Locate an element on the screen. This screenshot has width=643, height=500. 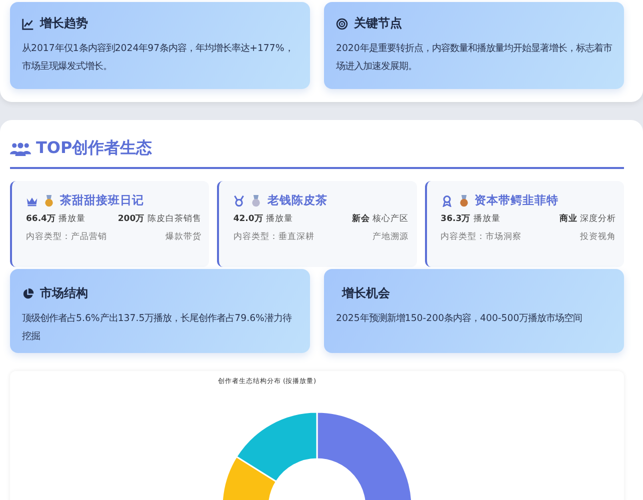
creator-tag: 投资视角 is located at coordinates (598, 237).